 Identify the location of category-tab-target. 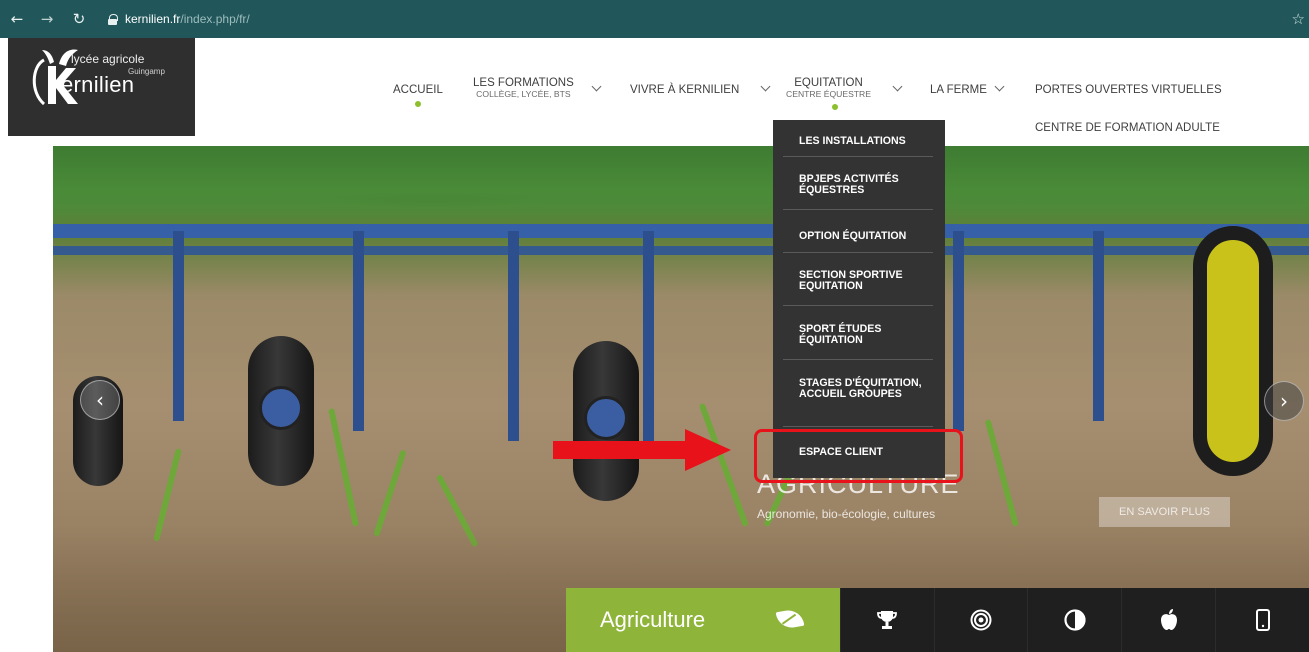
(980, 620).